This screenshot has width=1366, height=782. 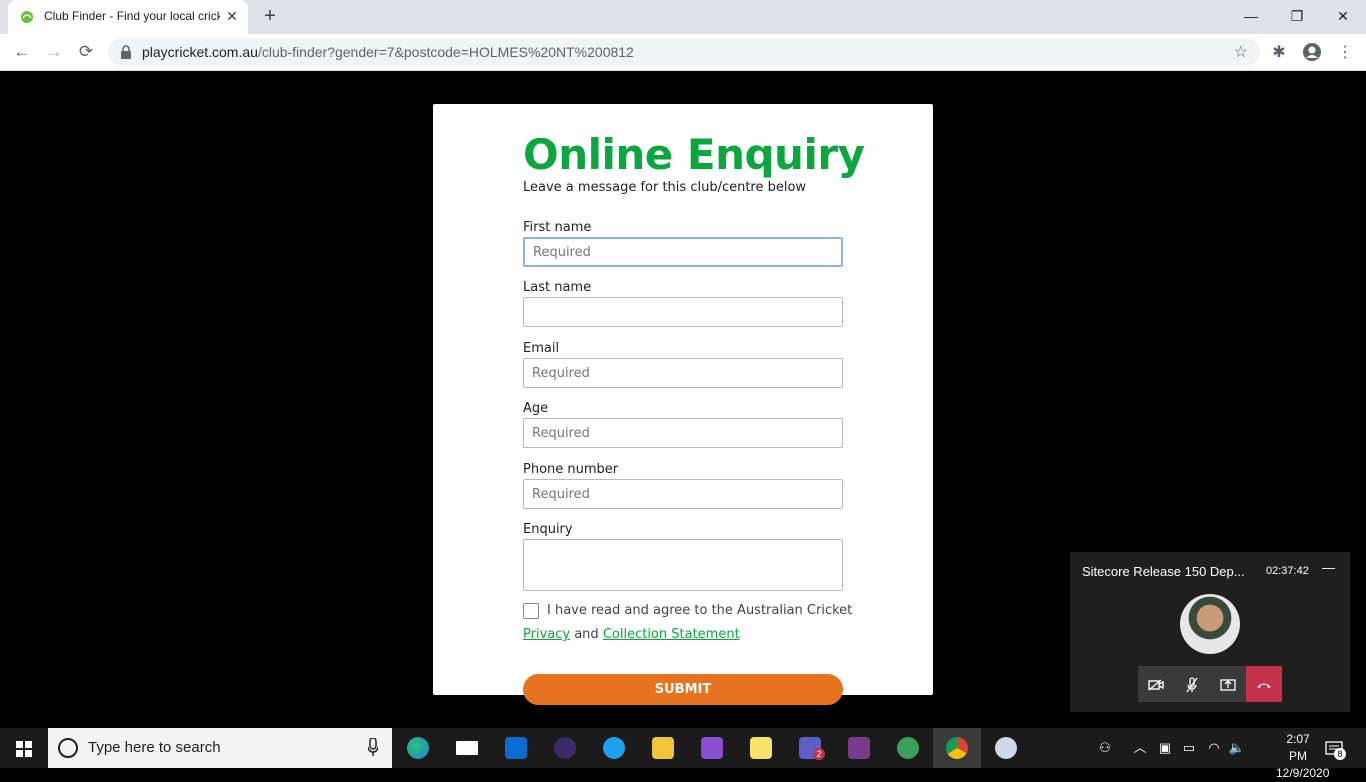 I want to click on menu-kebab-icon: ⋮, so click(x=1345, y=53).